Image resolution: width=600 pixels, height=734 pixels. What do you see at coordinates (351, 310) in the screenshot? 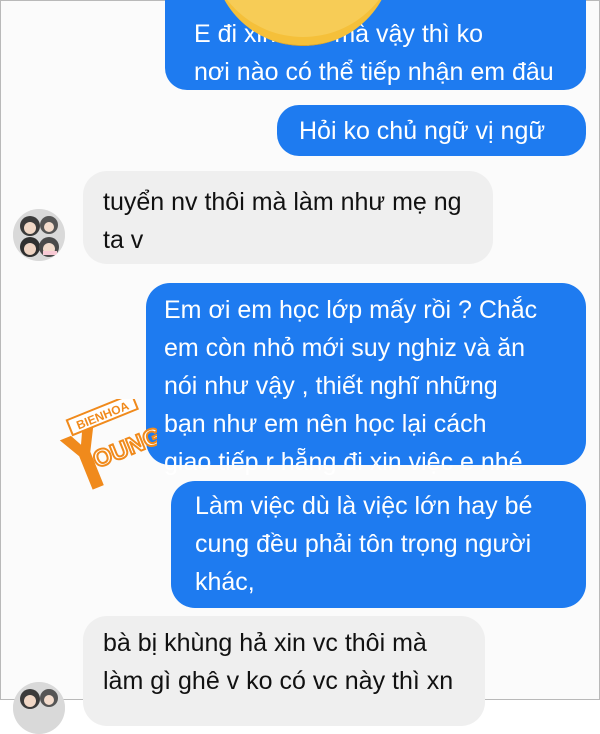
I see `message-line: Em ơi em học lớp mấy rồi ? Chắc` at bounding box center [351, 310].